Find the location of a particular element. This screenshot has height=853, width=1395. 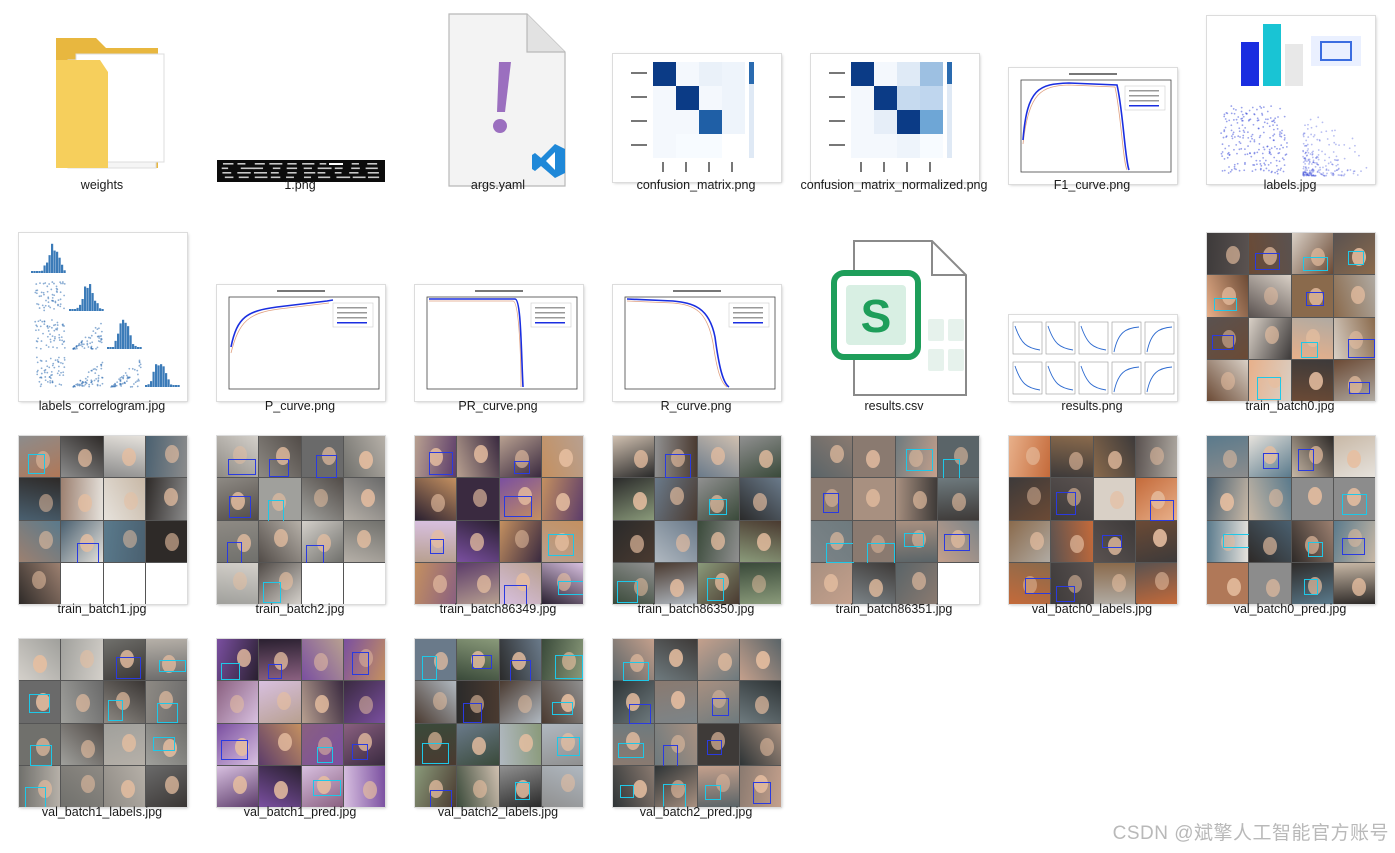

confusion-matrix-thumbnail is located at coordinates (697, 118).